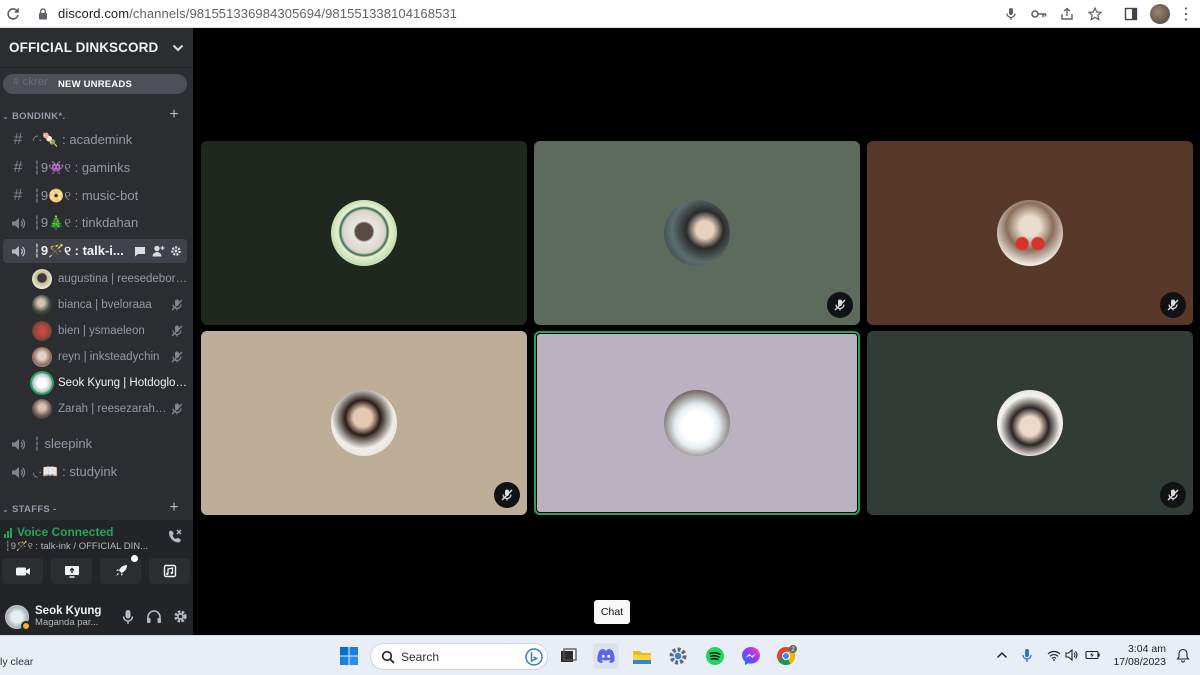 This screenshot has height=675, width=1200. Describe the element at coordinates (95, 444) in the screenshot. I see `channel-sleepink: ┆ sleepink` at that location.